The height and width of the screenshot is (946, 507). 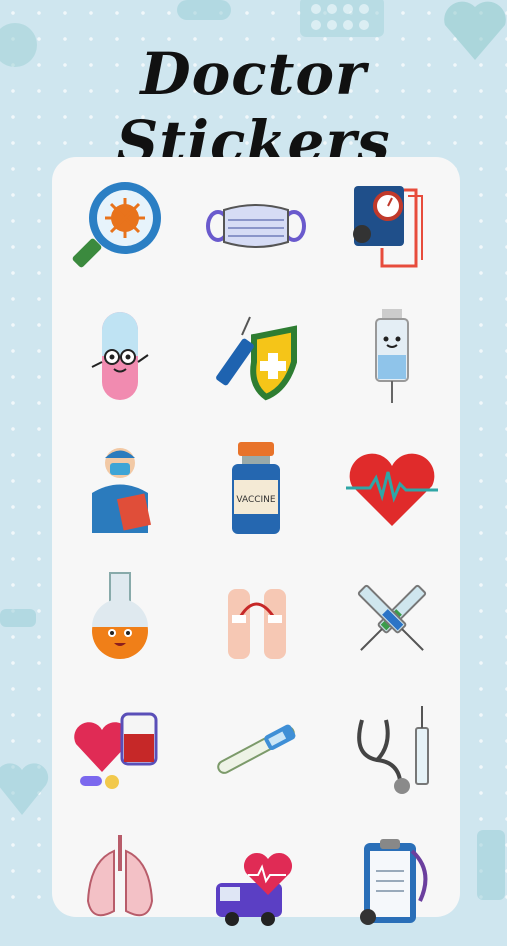 I want to click on stethoscope-syringe-icon, so click(x=393, y=749).